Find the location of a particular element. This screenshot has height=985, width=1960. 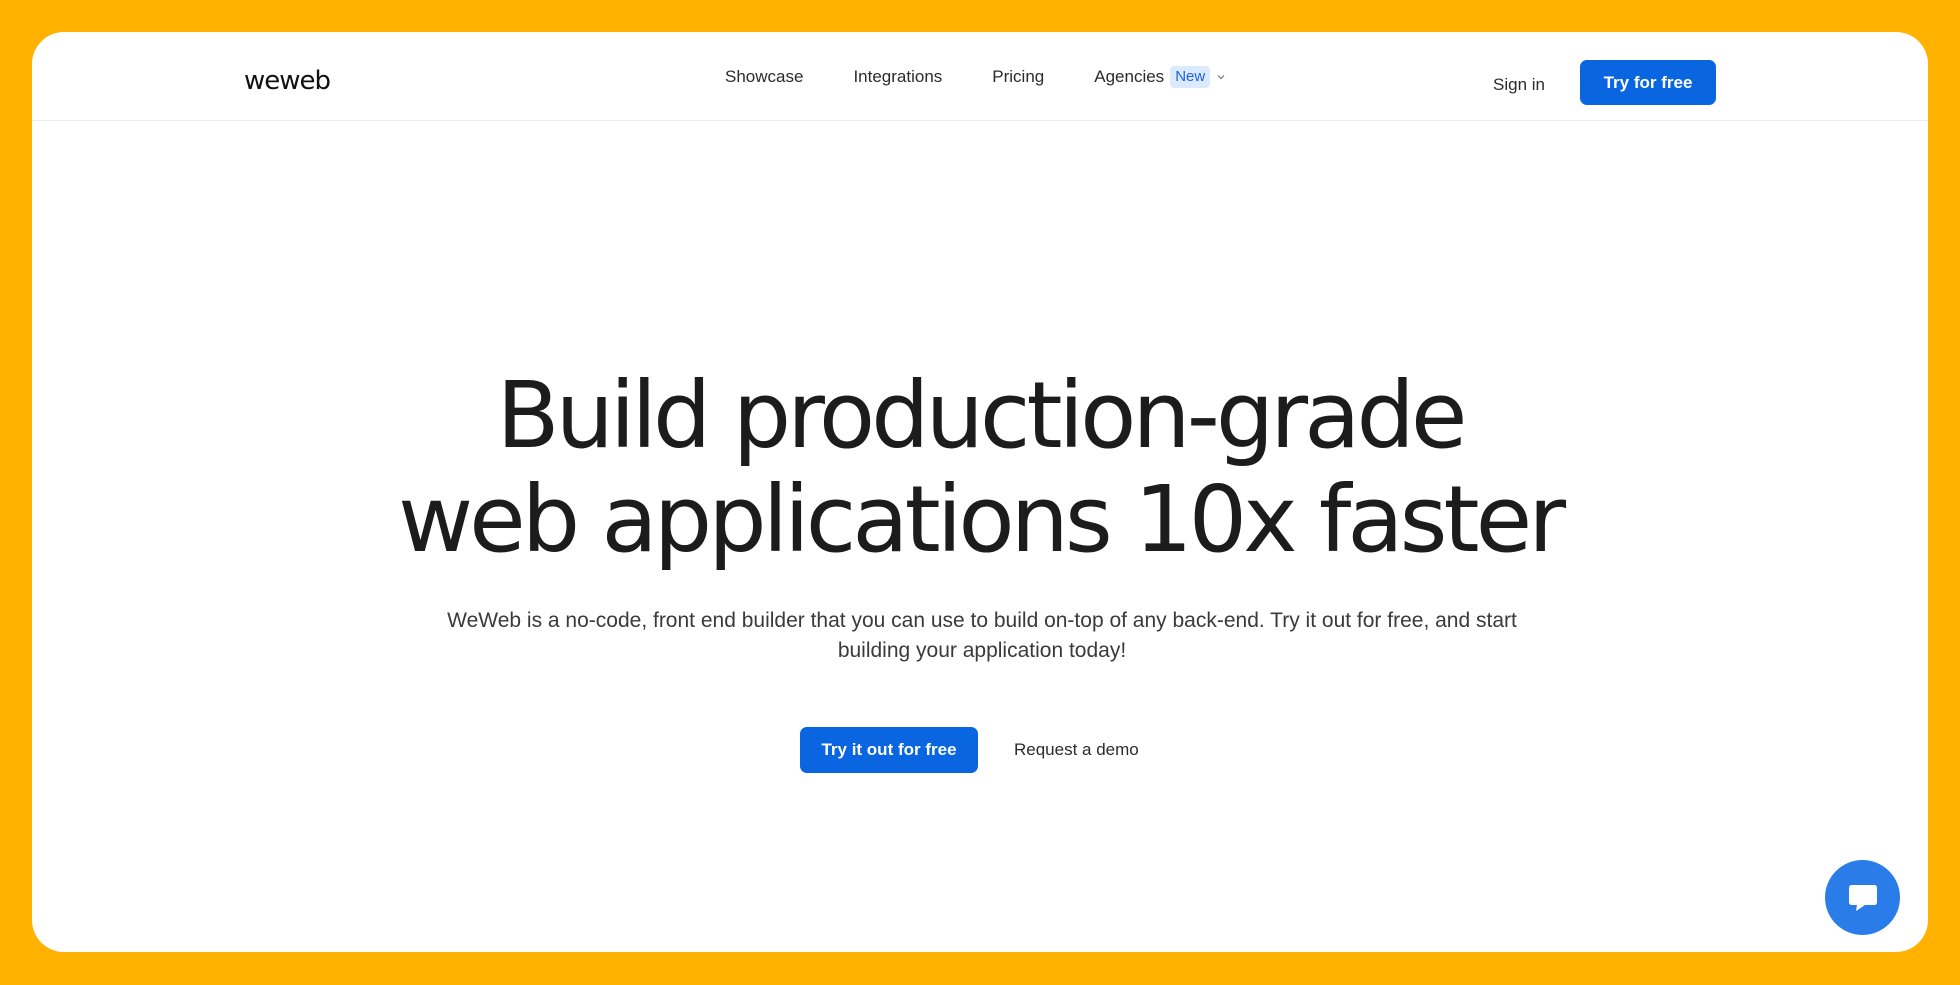

chevron-down-icon is located at coordinates (1221, 77).